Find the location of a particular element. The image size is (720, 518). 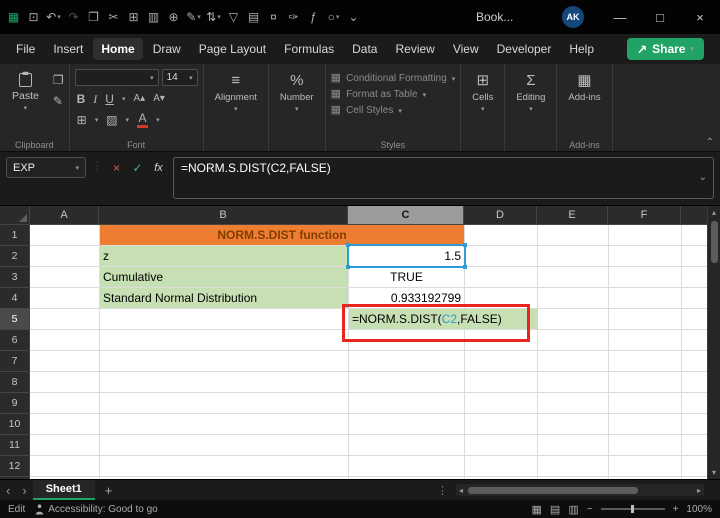

cells-button: ⊞ Cells ▾ is located at coordinates (482, 93).